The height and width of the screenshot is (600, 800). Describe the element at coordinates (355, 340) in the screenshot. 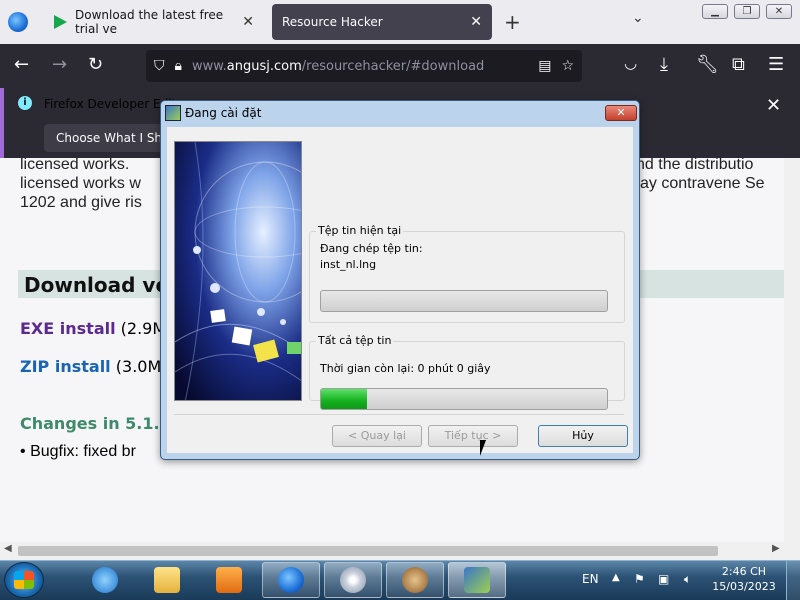

I see `group-label: Tất cả tệp tin` at that location.